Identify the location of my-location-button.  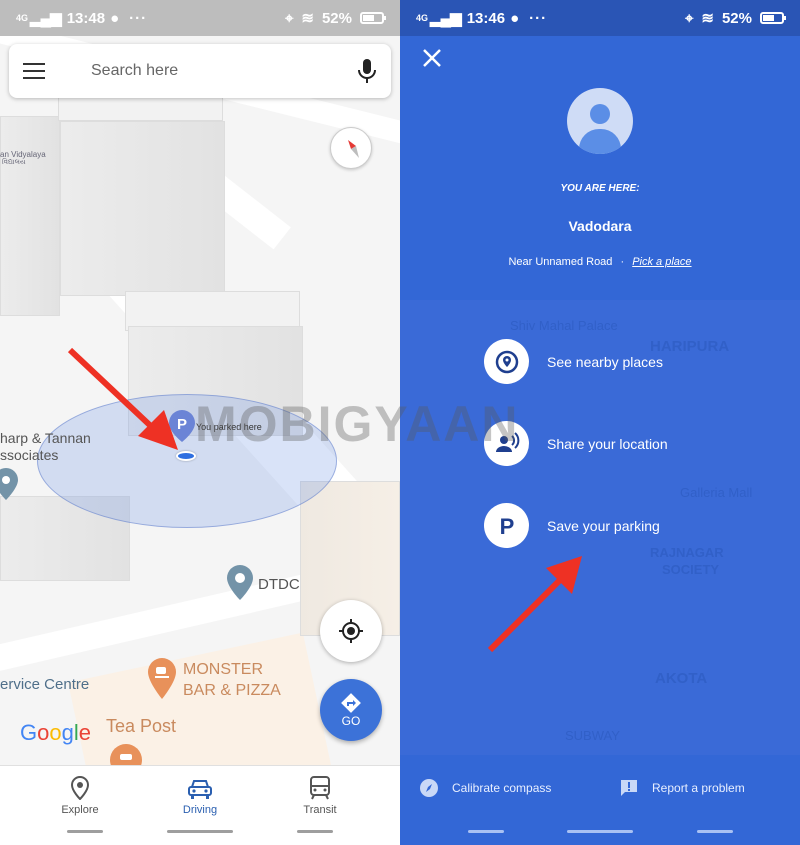
(351, 631).